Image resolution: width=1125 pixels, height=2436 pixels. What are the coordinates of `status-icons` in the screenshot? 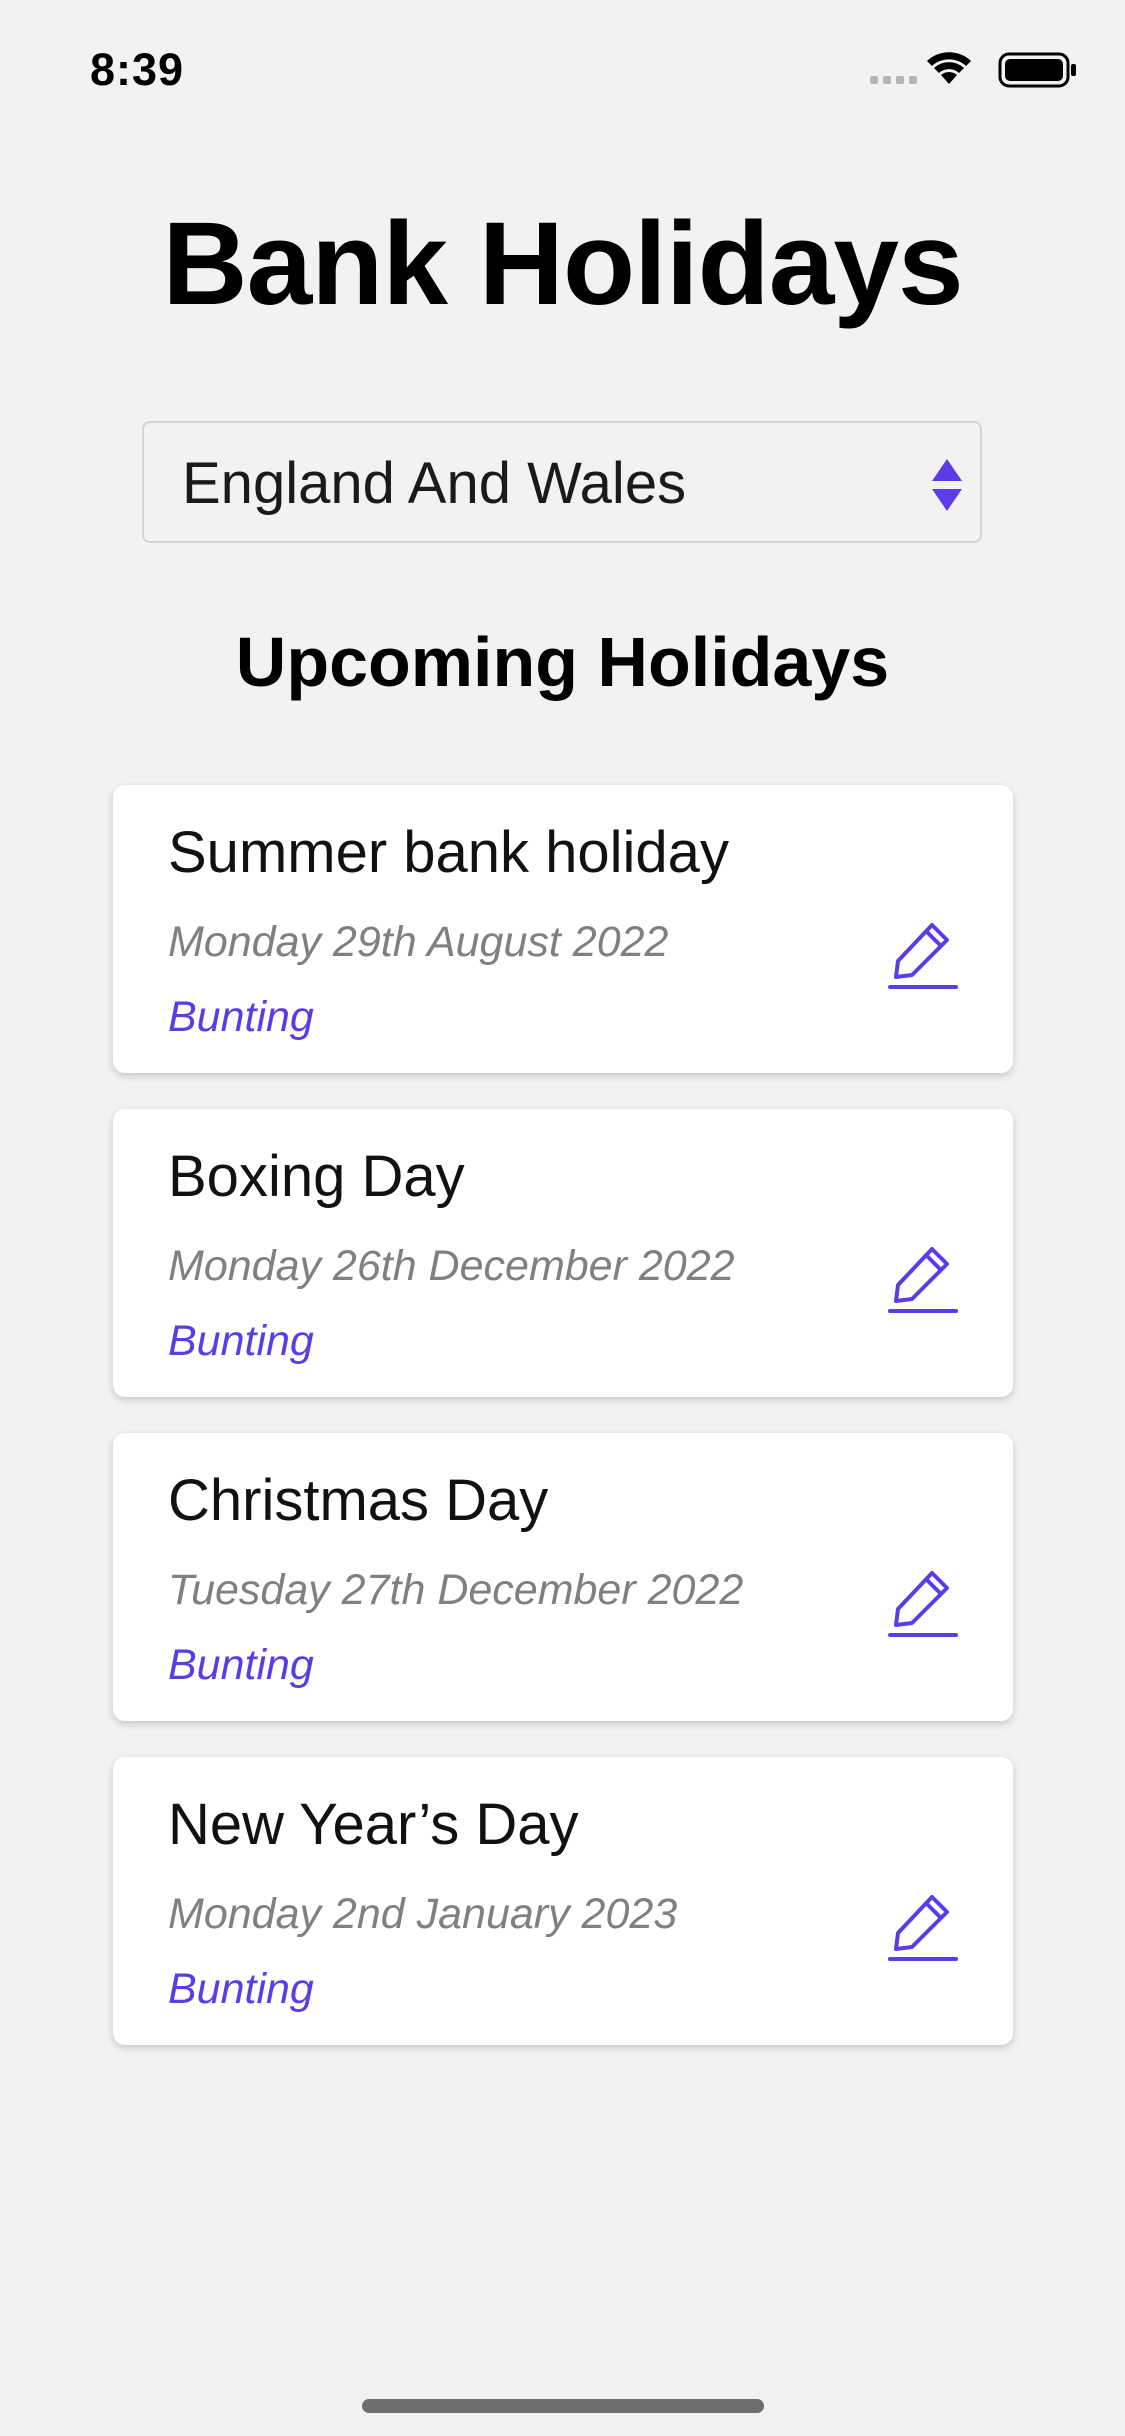 It's located at (975, 70).